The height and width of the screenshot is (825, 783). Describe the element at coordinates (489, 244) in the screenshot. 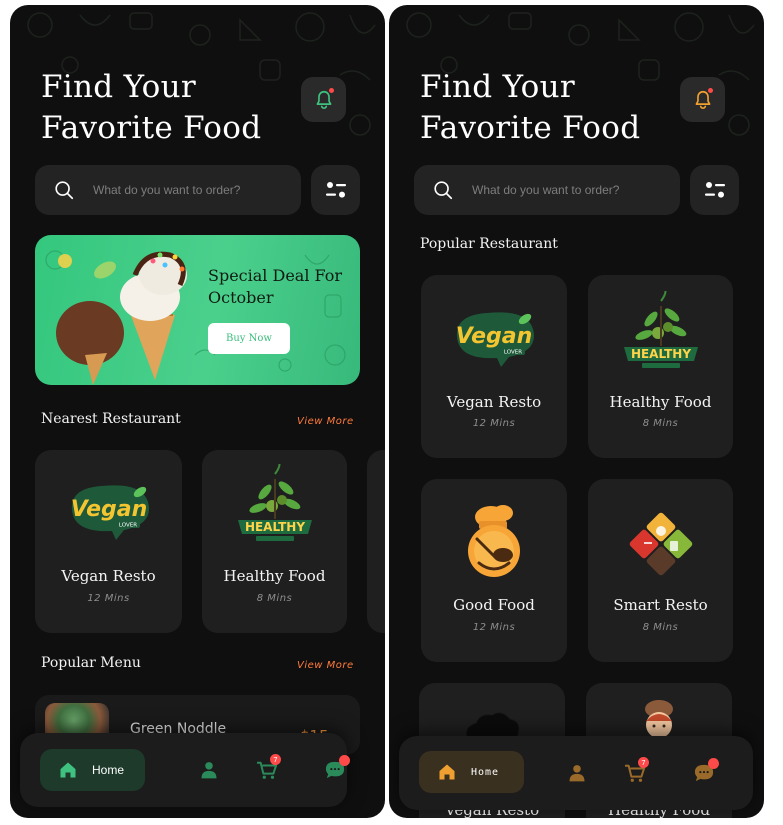

I see `popular-restaurant-title: Popular Restaurant` at that location.